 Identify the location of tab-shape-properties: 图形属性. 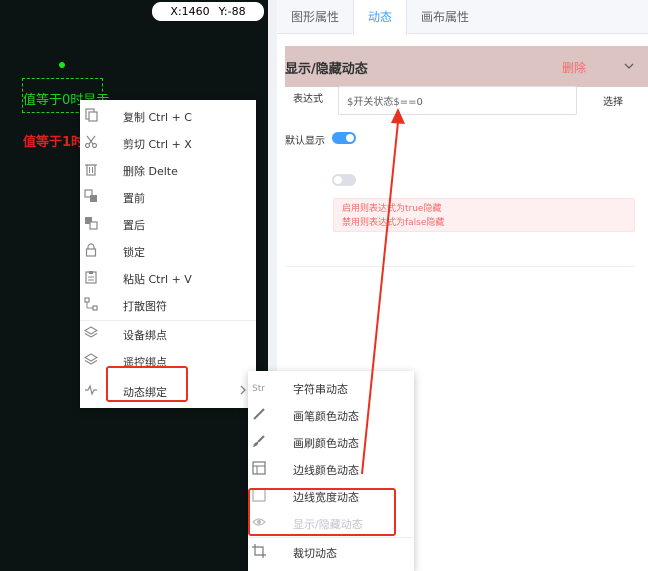
(315, 17).